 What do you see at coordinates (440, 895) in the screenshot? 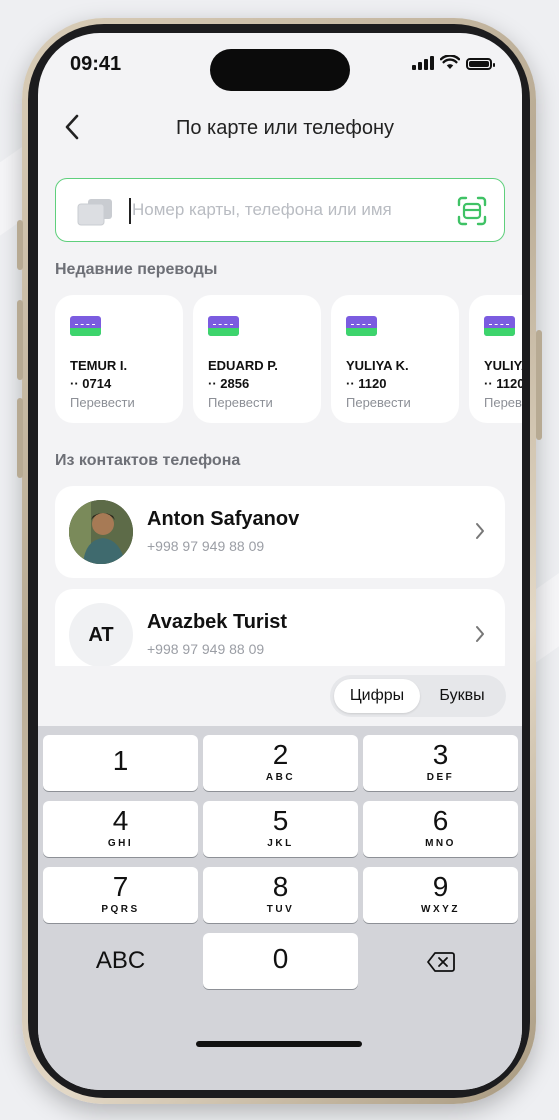
I see `key-9: 9 WXYZ` at bounding box center [440, 895].